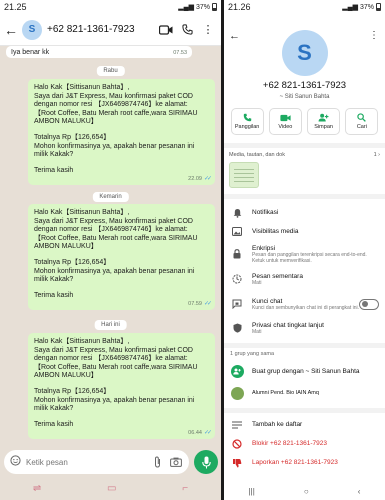  I want to click on emoji-icon, so click(15, 462).